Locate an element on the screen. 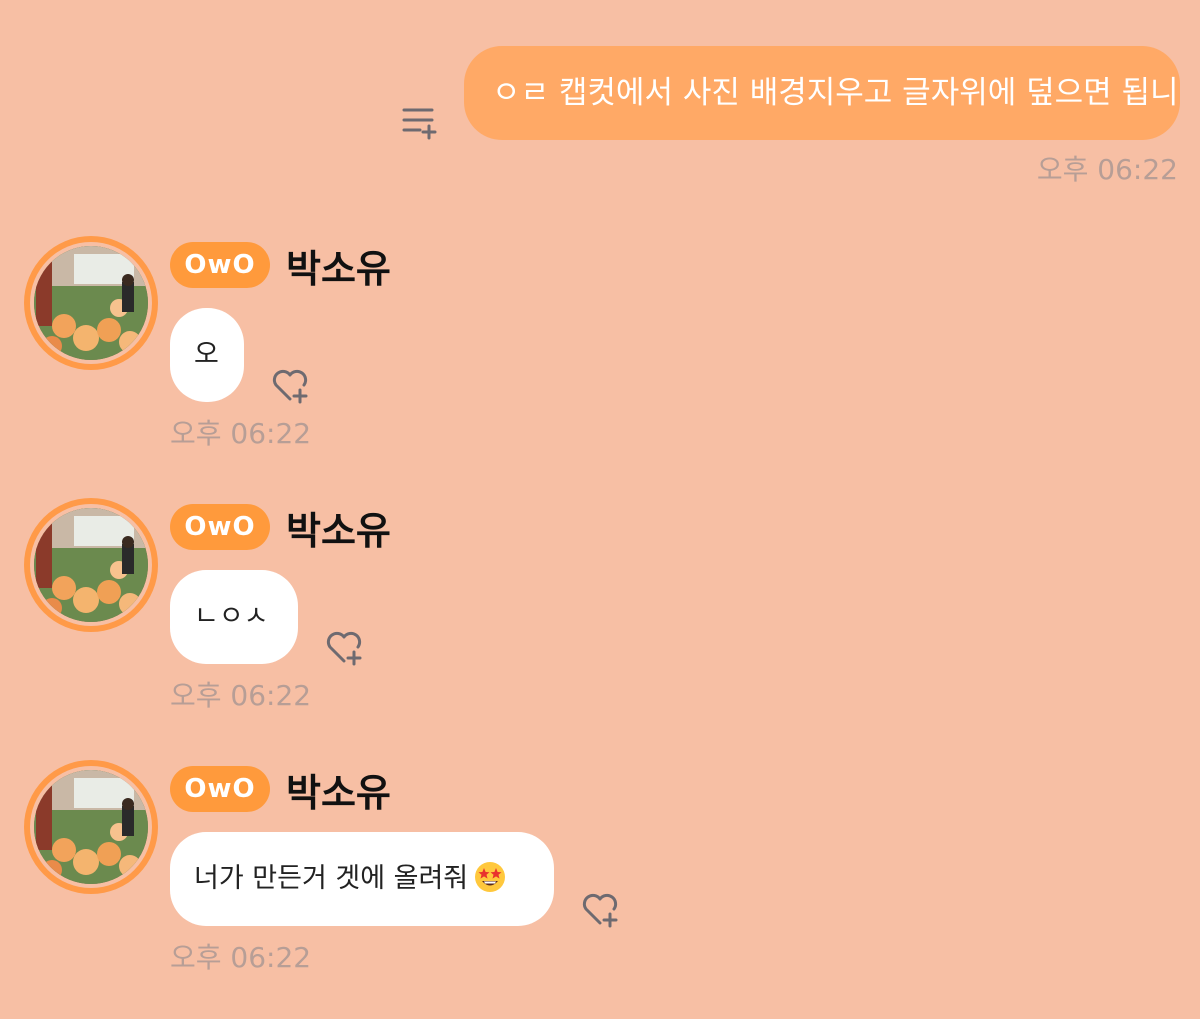 This screenshot has height=1019, width=1200. outgoing-message-bubble: ㅇㄹ 캡컷에서 사진 배경지우고 글자위에 덮으면 됩니다 is located at coordinates (822, 93).